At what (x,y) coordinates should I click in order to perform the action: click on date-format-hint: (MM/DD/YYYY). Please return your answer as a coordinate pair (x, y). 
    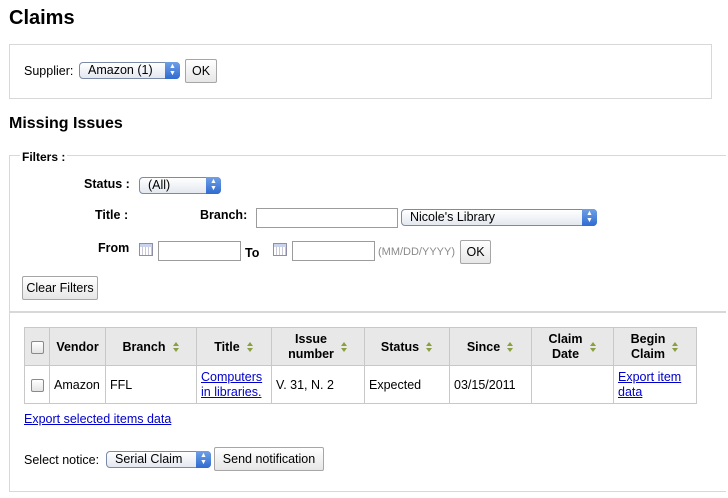
    Looking at the image, I should click on (416, 252).